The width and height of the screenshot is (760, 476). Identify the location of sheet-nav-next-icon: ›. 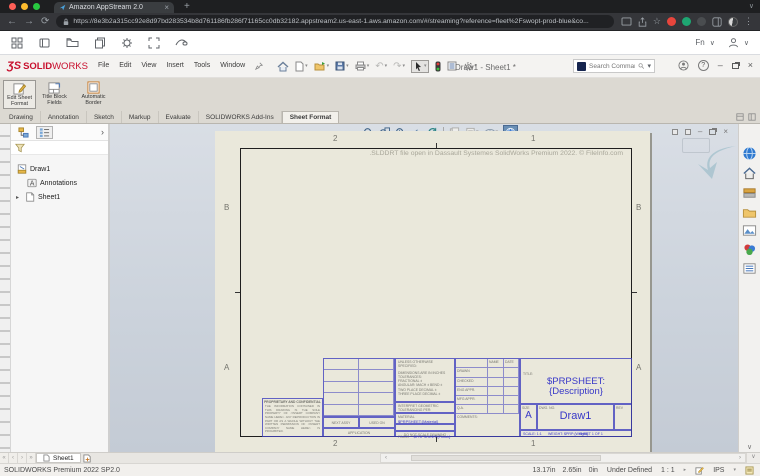
(22, 458).